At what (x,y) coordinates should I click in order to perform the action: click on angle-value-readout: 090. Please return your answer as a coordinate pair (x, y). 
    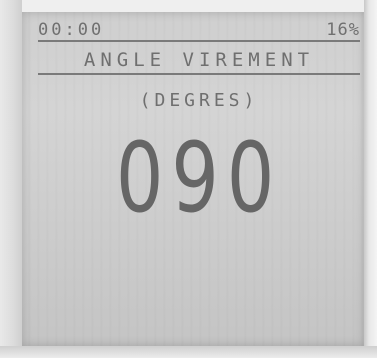
    Looking at the image, I should click on (199, 178).